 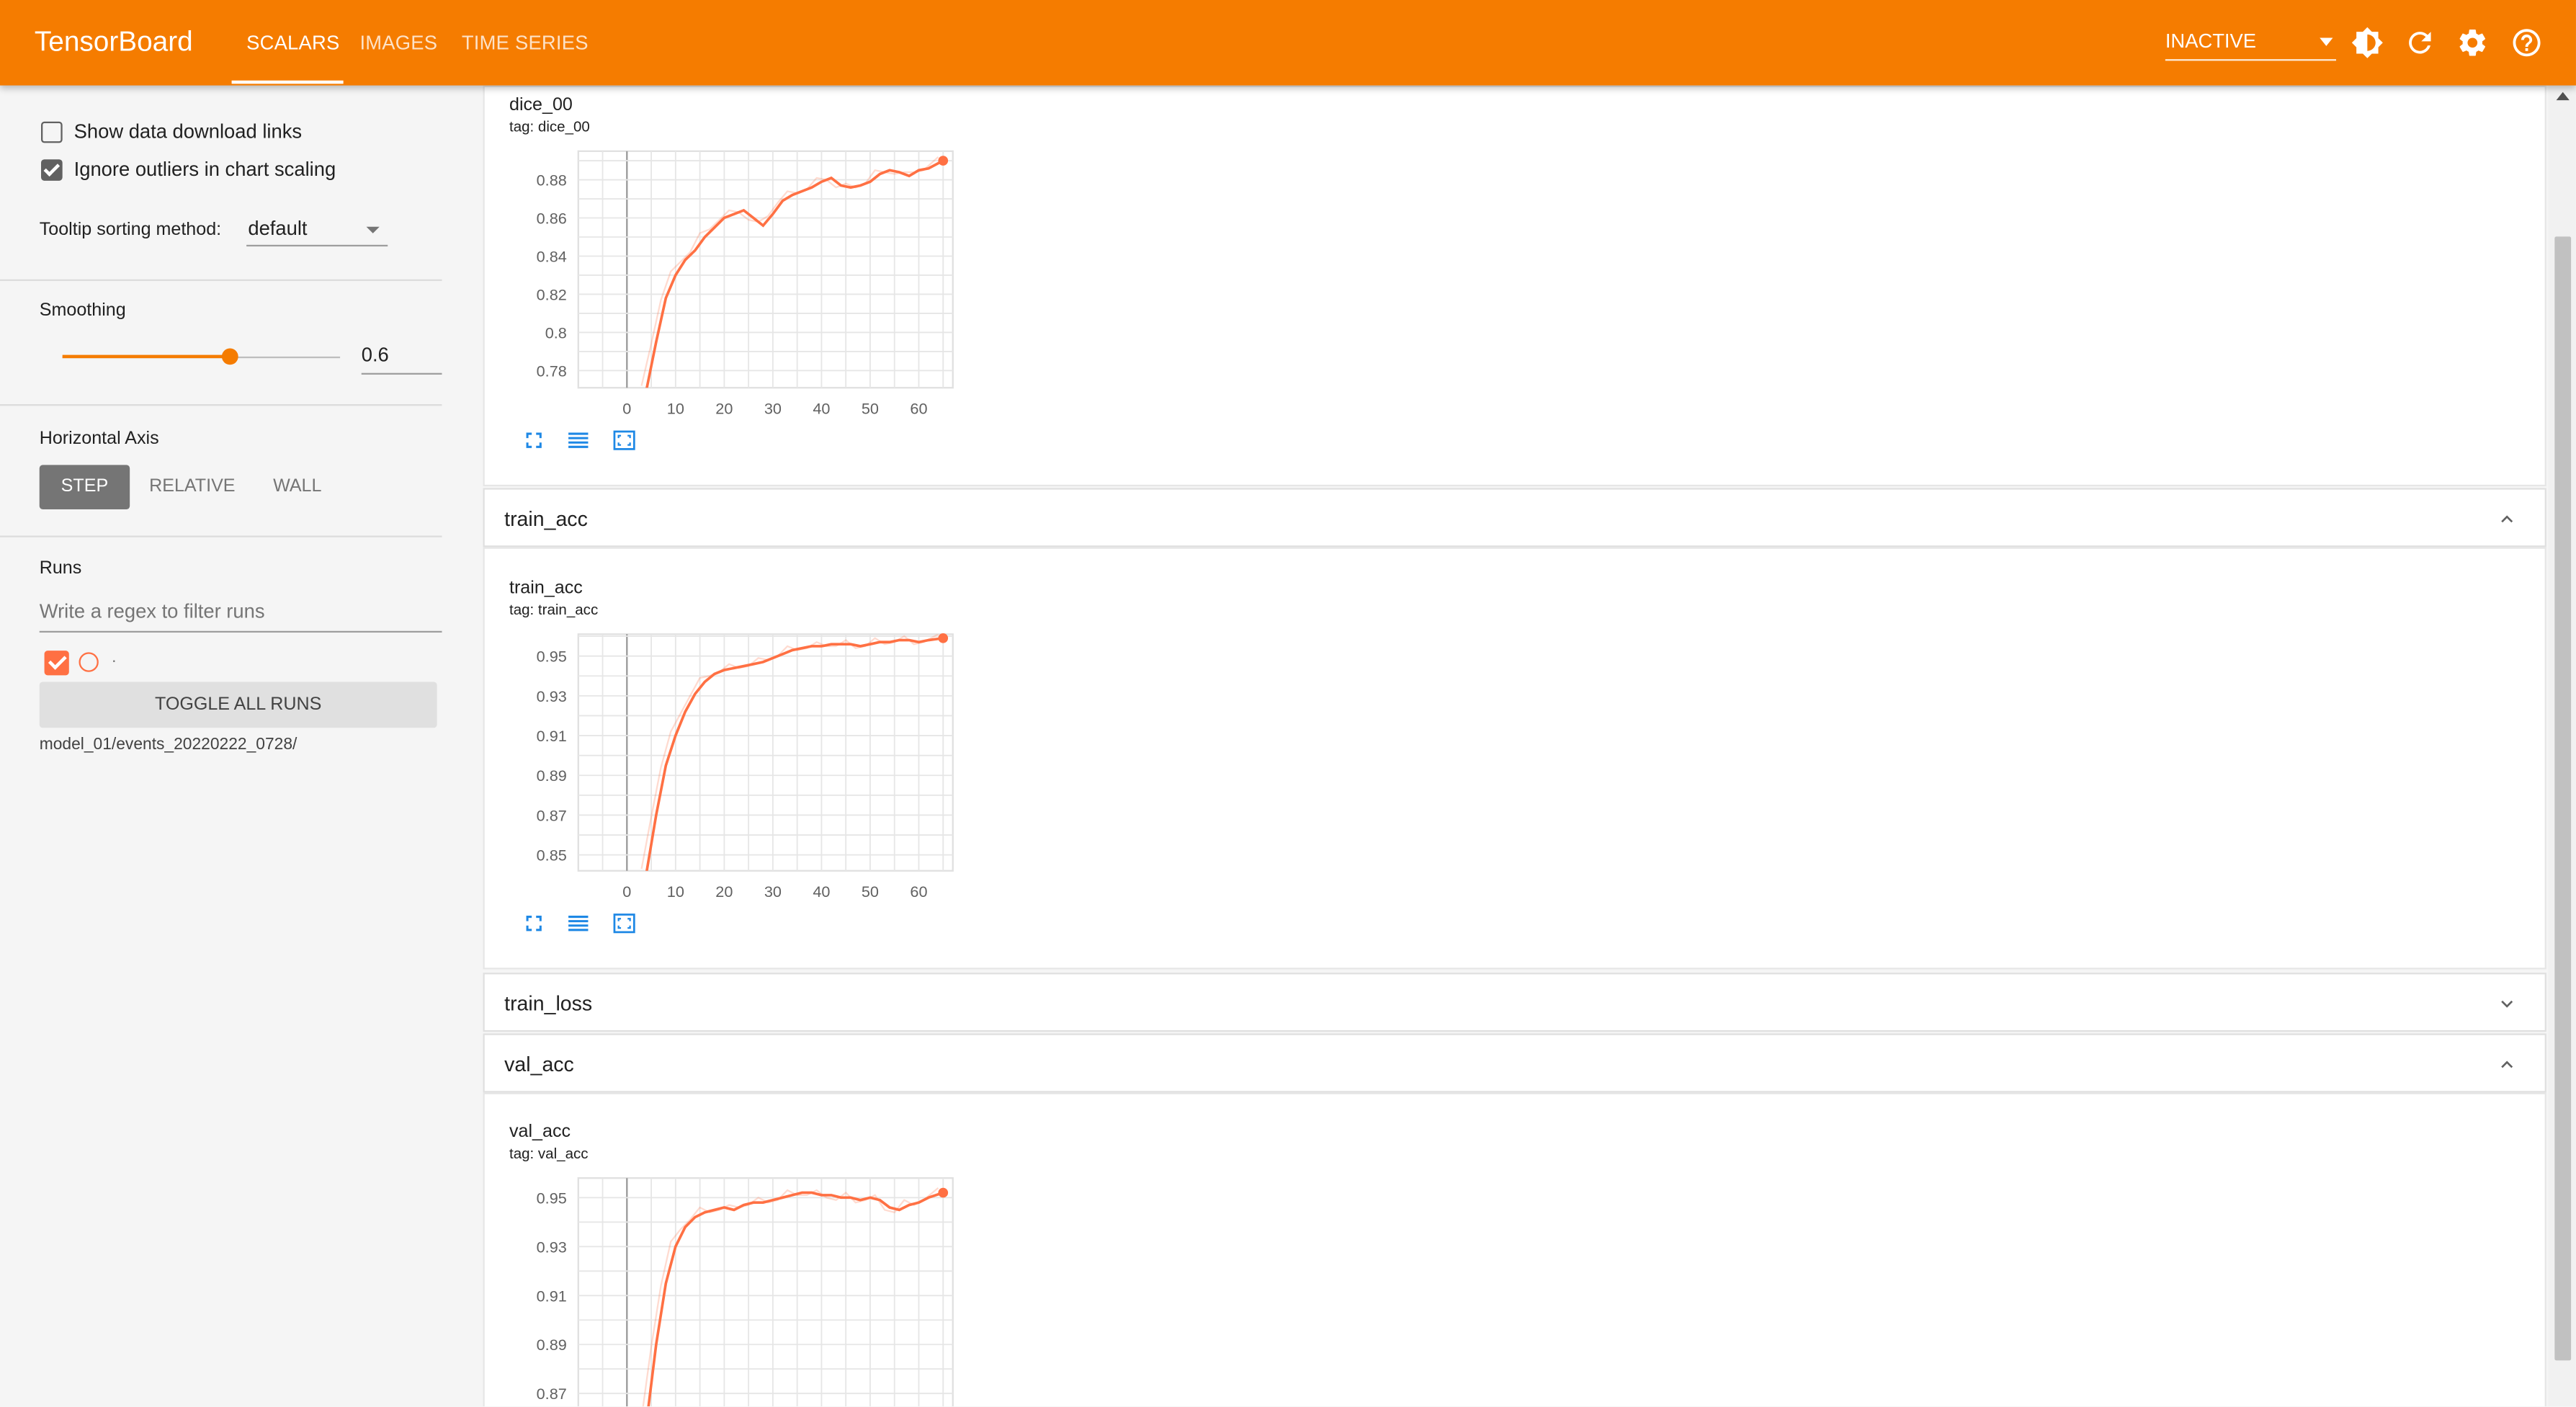 What do you see at coordinates (229, 356) in the screenshot?
I see `smoothing-slider-knob` at bounding box center [229, 356].